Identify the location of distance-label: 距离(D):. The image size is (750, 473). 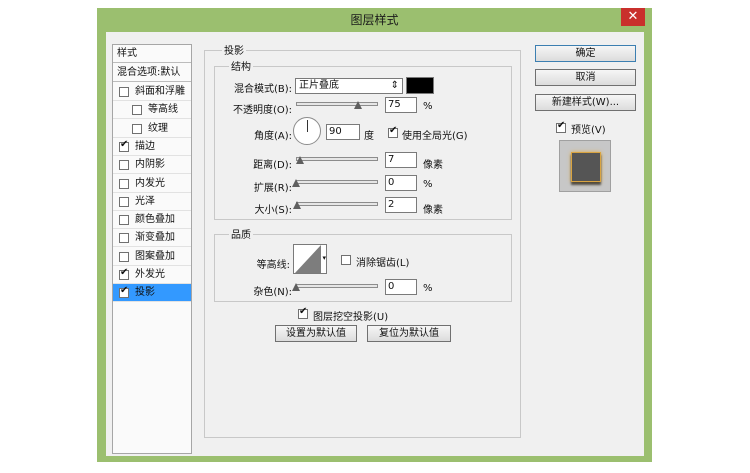
(272, 165).